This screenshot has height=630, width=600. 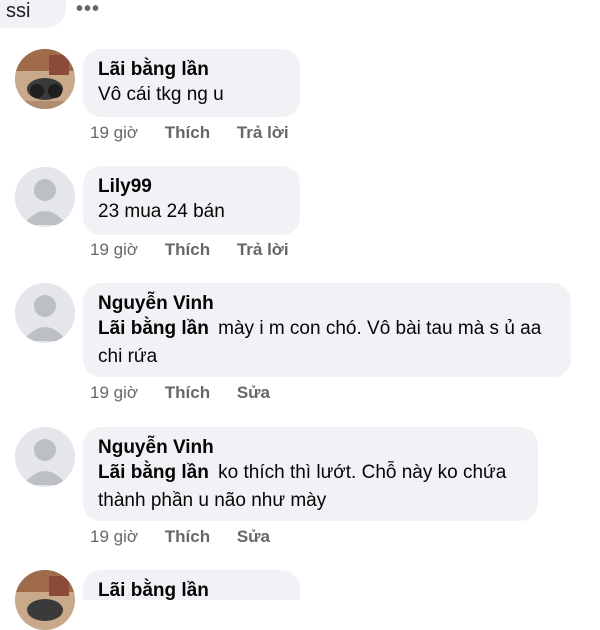 I want to click on comment-bubble: Lily99 23 mua 24 bán, so click(x=191, y=200).